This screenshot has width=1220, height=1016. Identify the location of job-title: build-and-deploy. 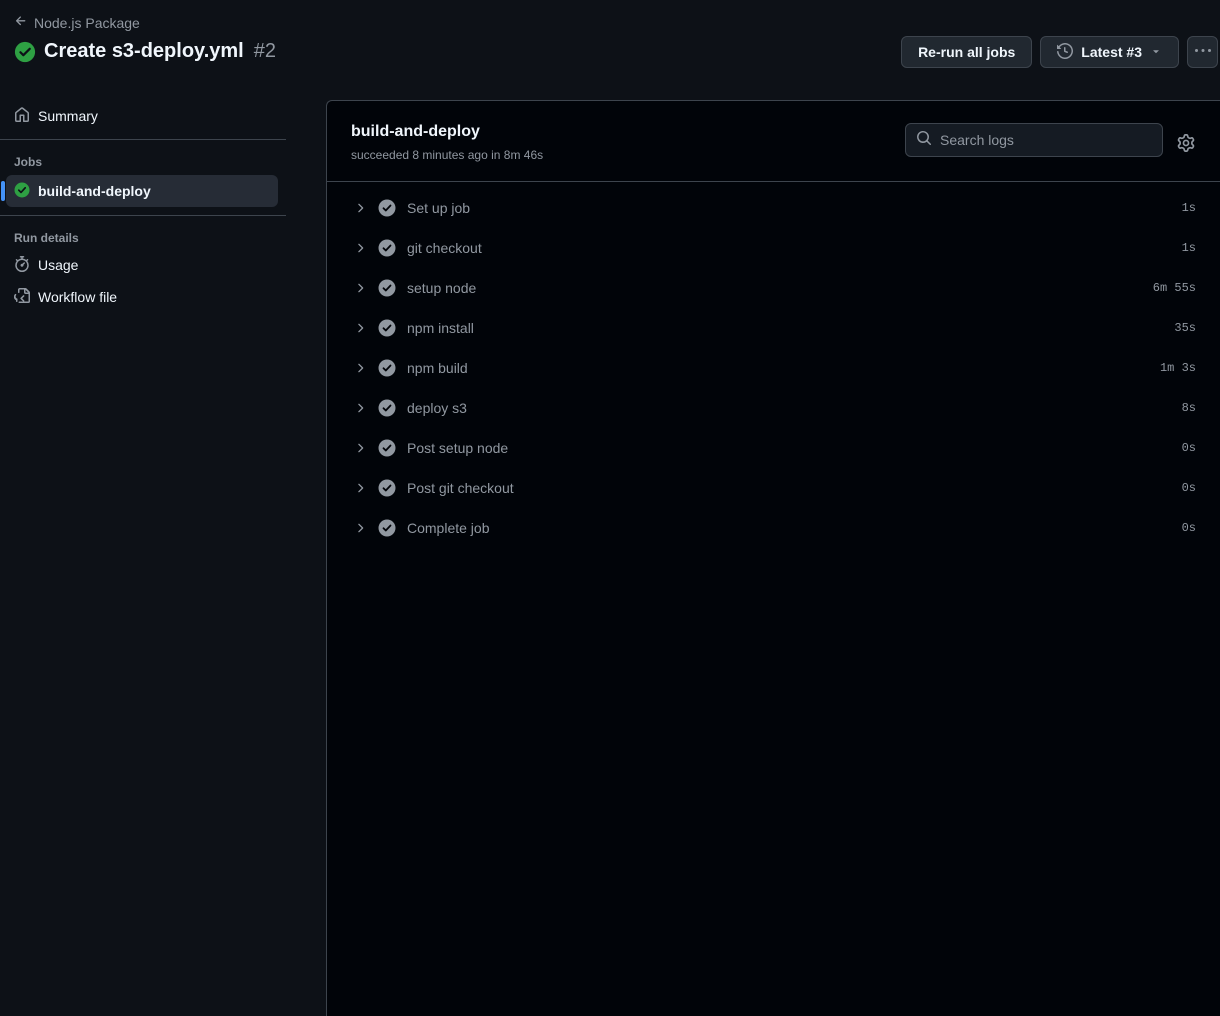
(415, 131).